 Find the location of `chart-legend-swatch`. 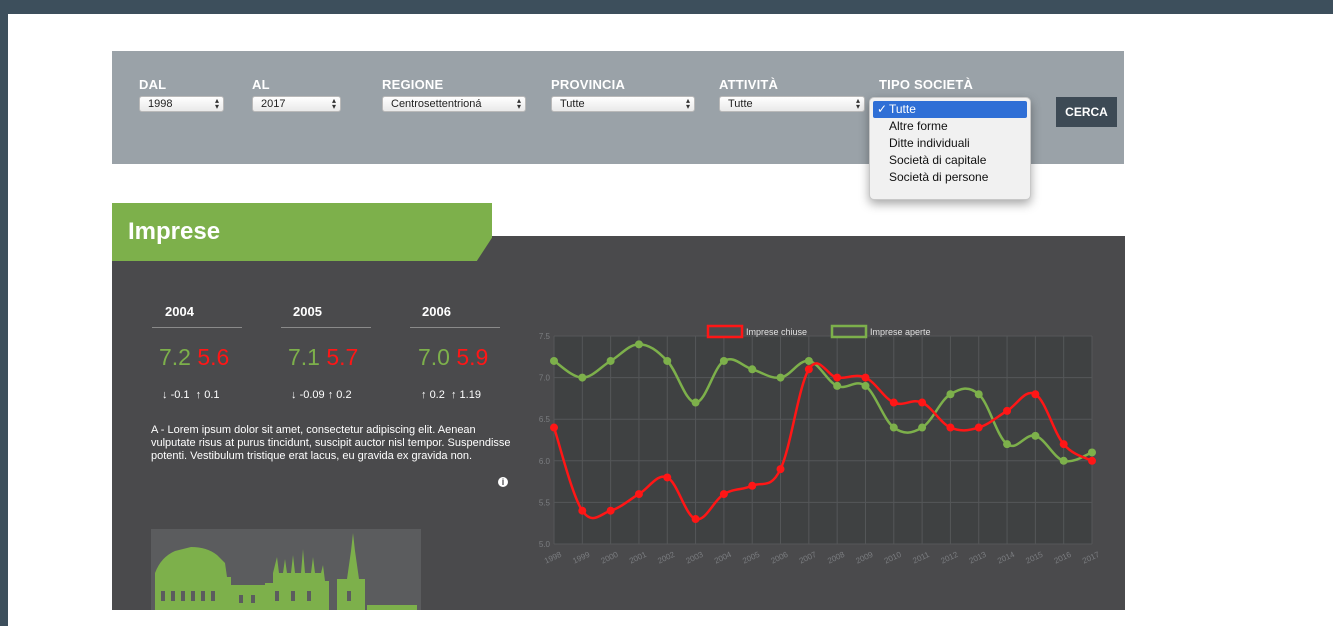

chart-legend-swatch is located at coordinates (725, 331).